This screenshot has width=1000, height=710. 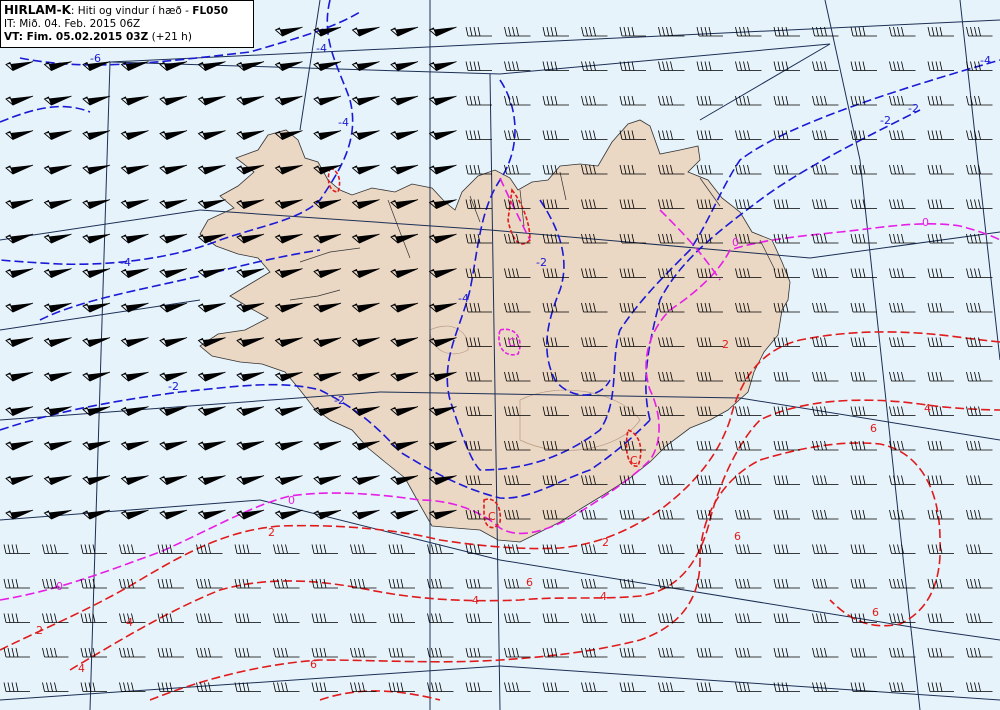 What do you see at coordinates (133, 11) in the screenshot?
I see `map-description: Hiti og vindur í hæð -` at bounding box center [133, 11].